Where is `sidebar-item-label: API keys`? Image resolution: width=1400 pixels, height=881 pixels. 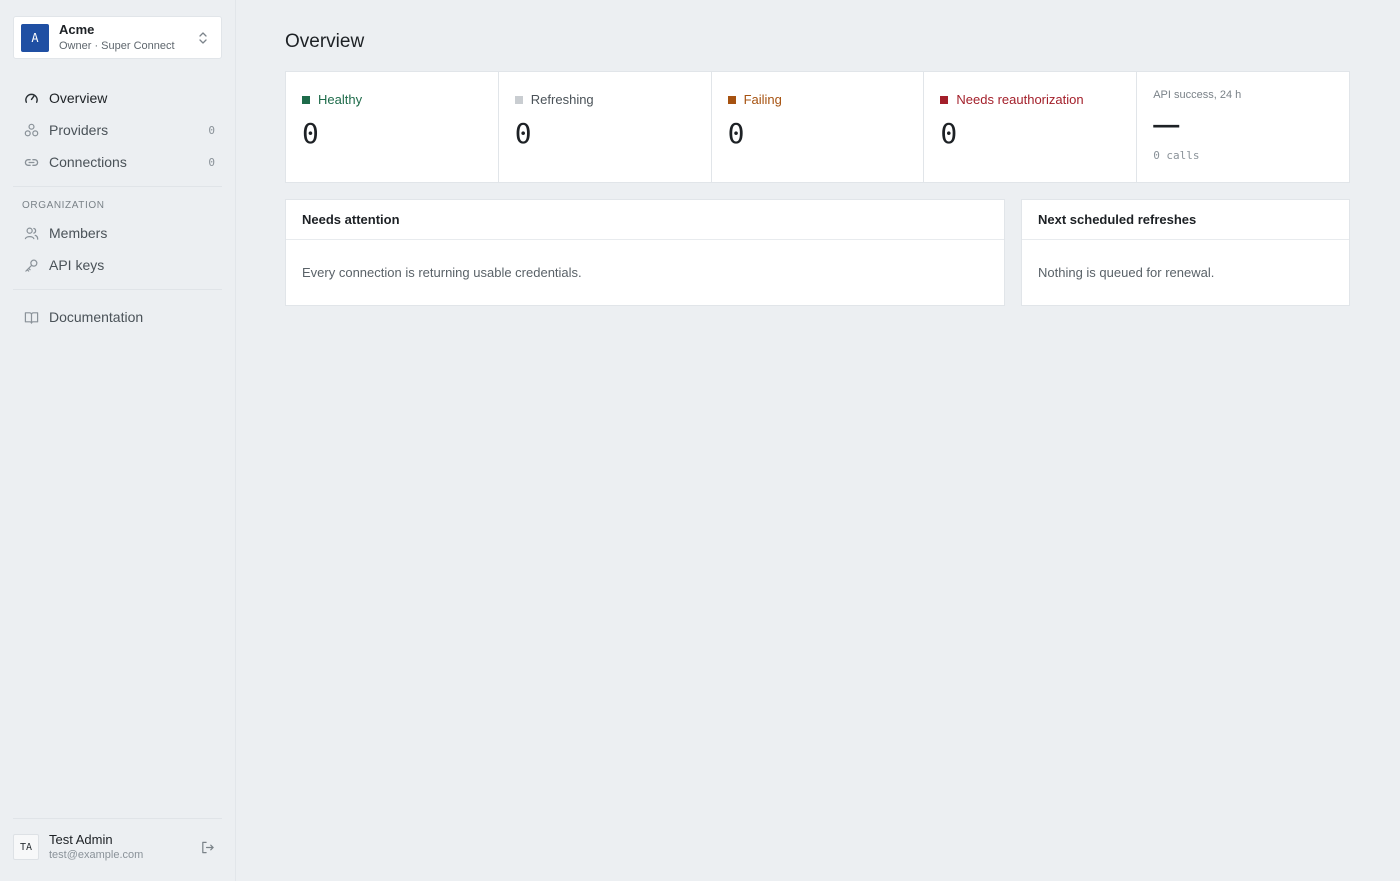 sidebar-item-label: API keys is located at coordinates (77, 265).